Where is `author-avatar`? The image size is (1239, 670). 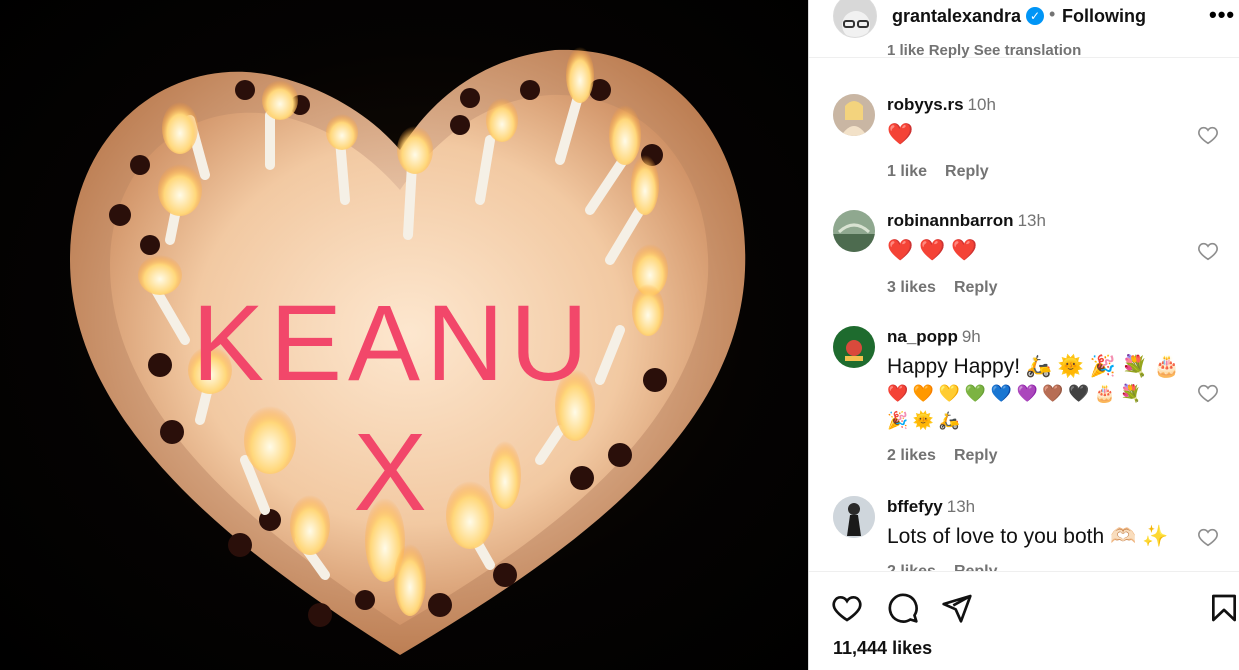
author-avatar is located at coordinates (855, 19).